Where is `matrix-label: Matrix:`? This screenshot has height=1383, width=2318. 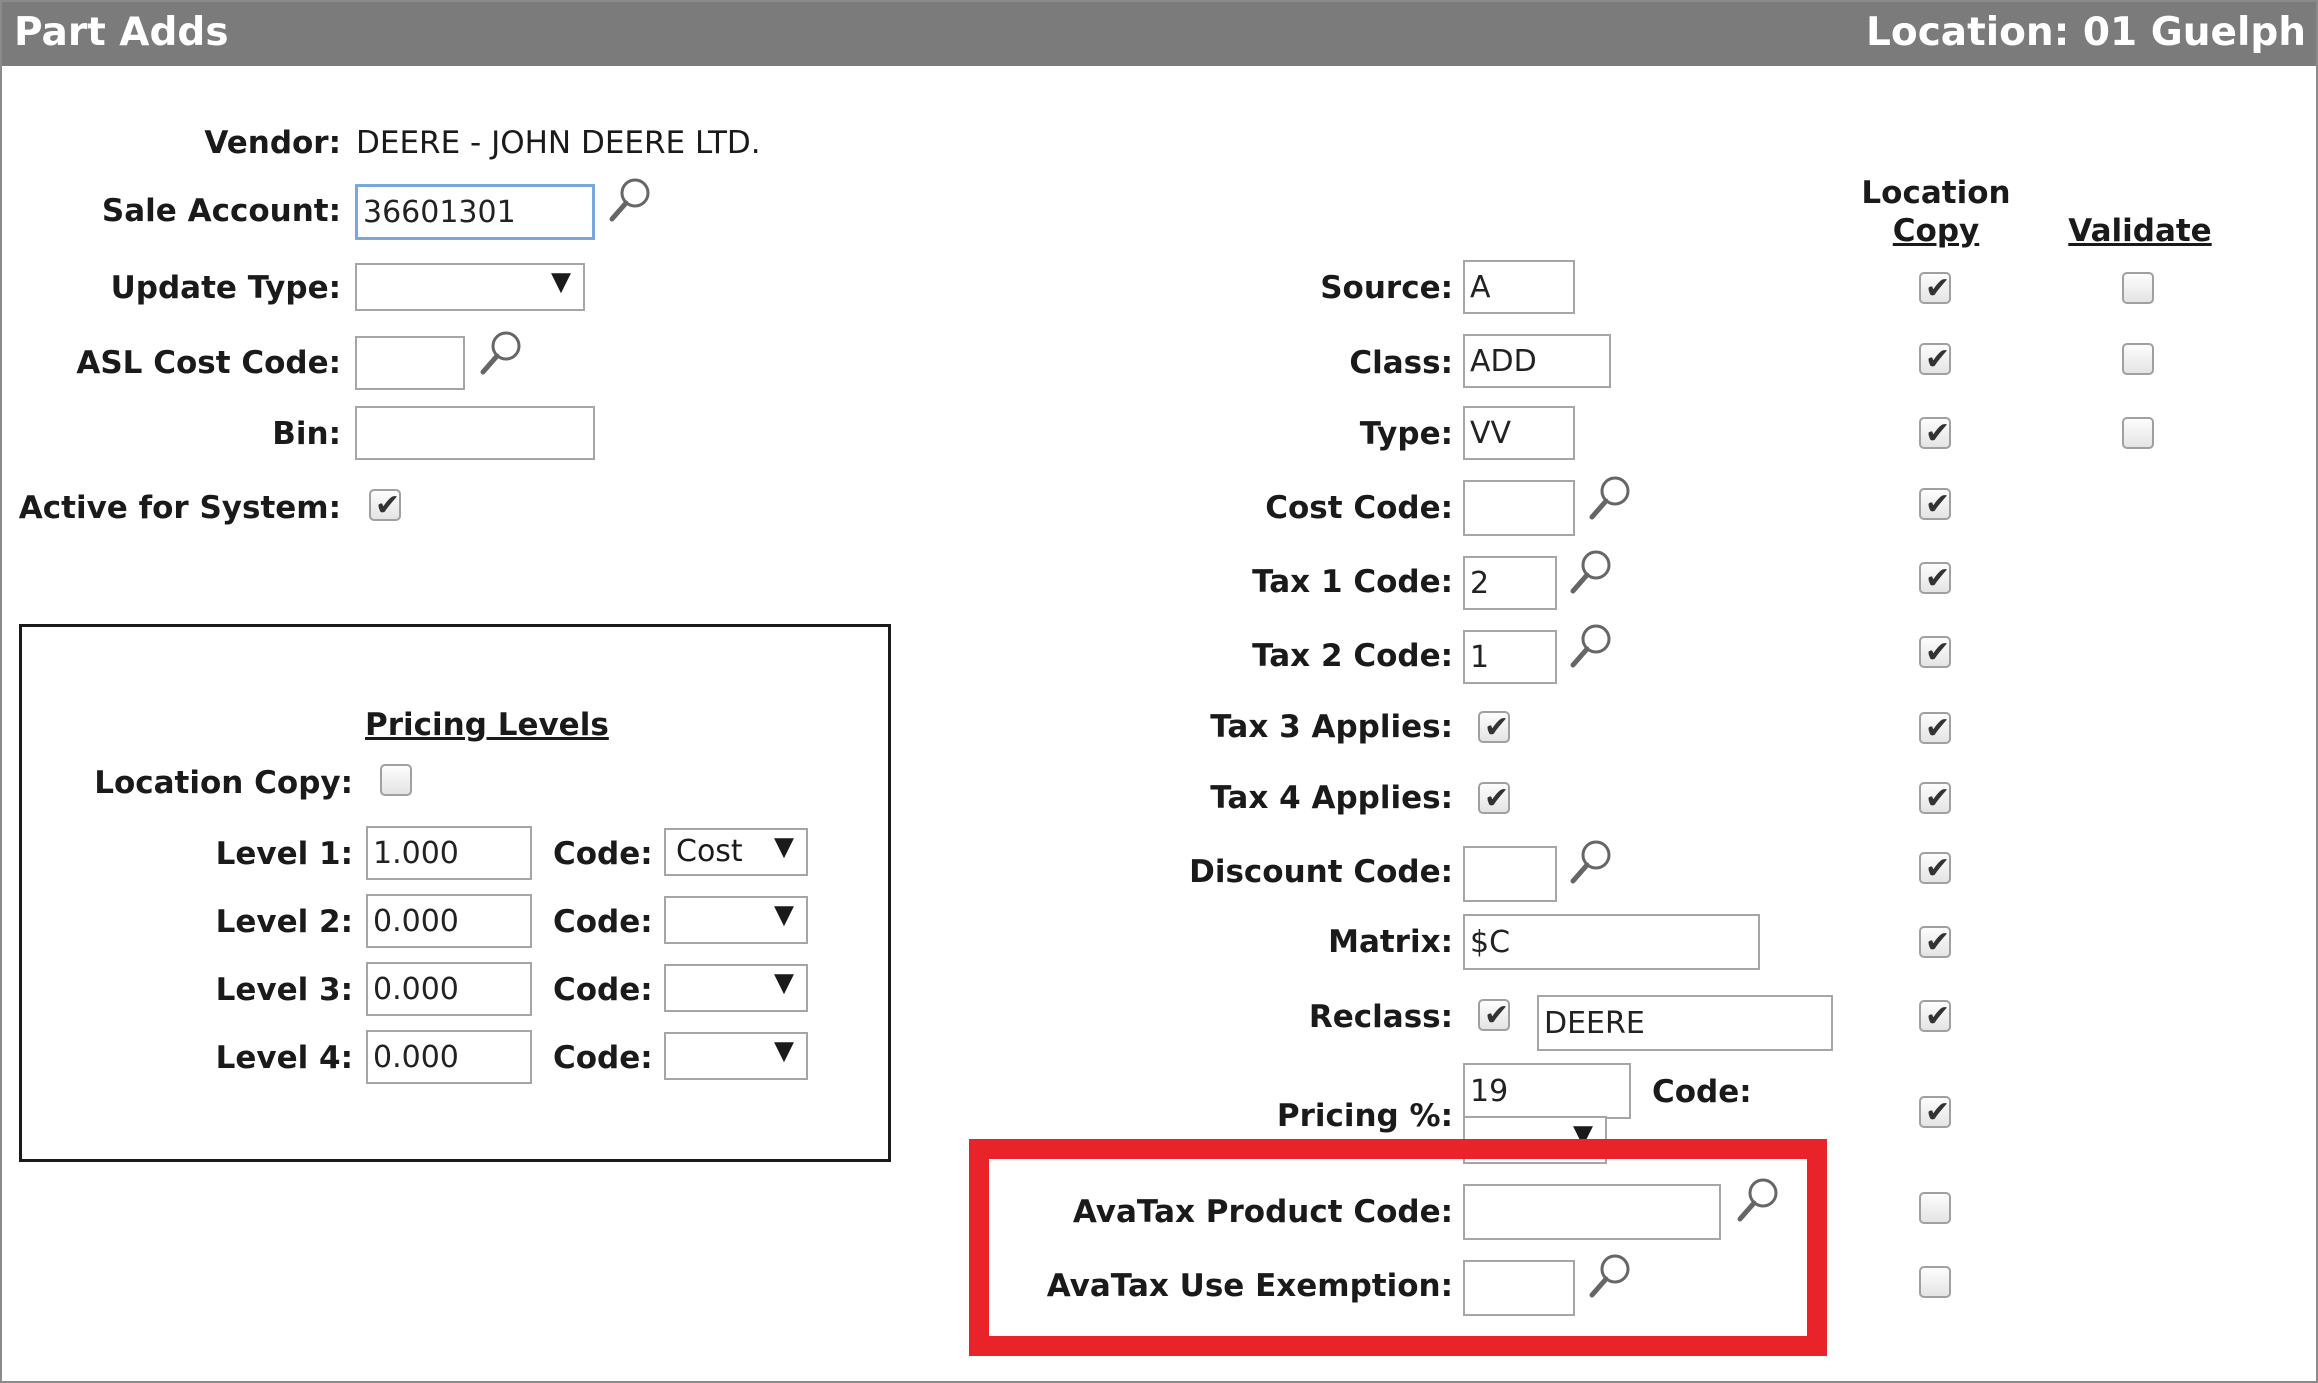
matrix-label: Matrix: is located at coordinates (1390, 942).